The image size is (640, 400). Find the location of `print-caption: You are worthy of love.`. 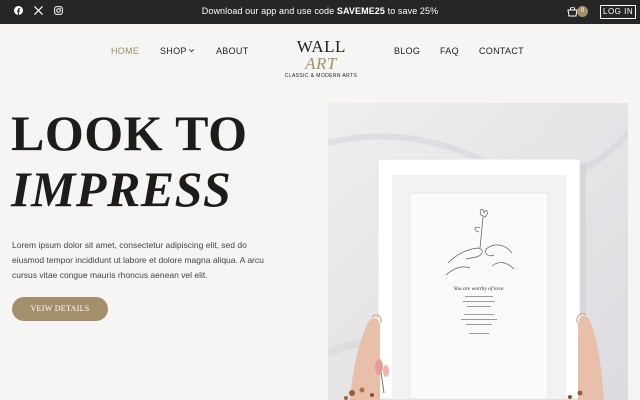

print-caption: You are worthy of love. is located at coordinates (479, 288).